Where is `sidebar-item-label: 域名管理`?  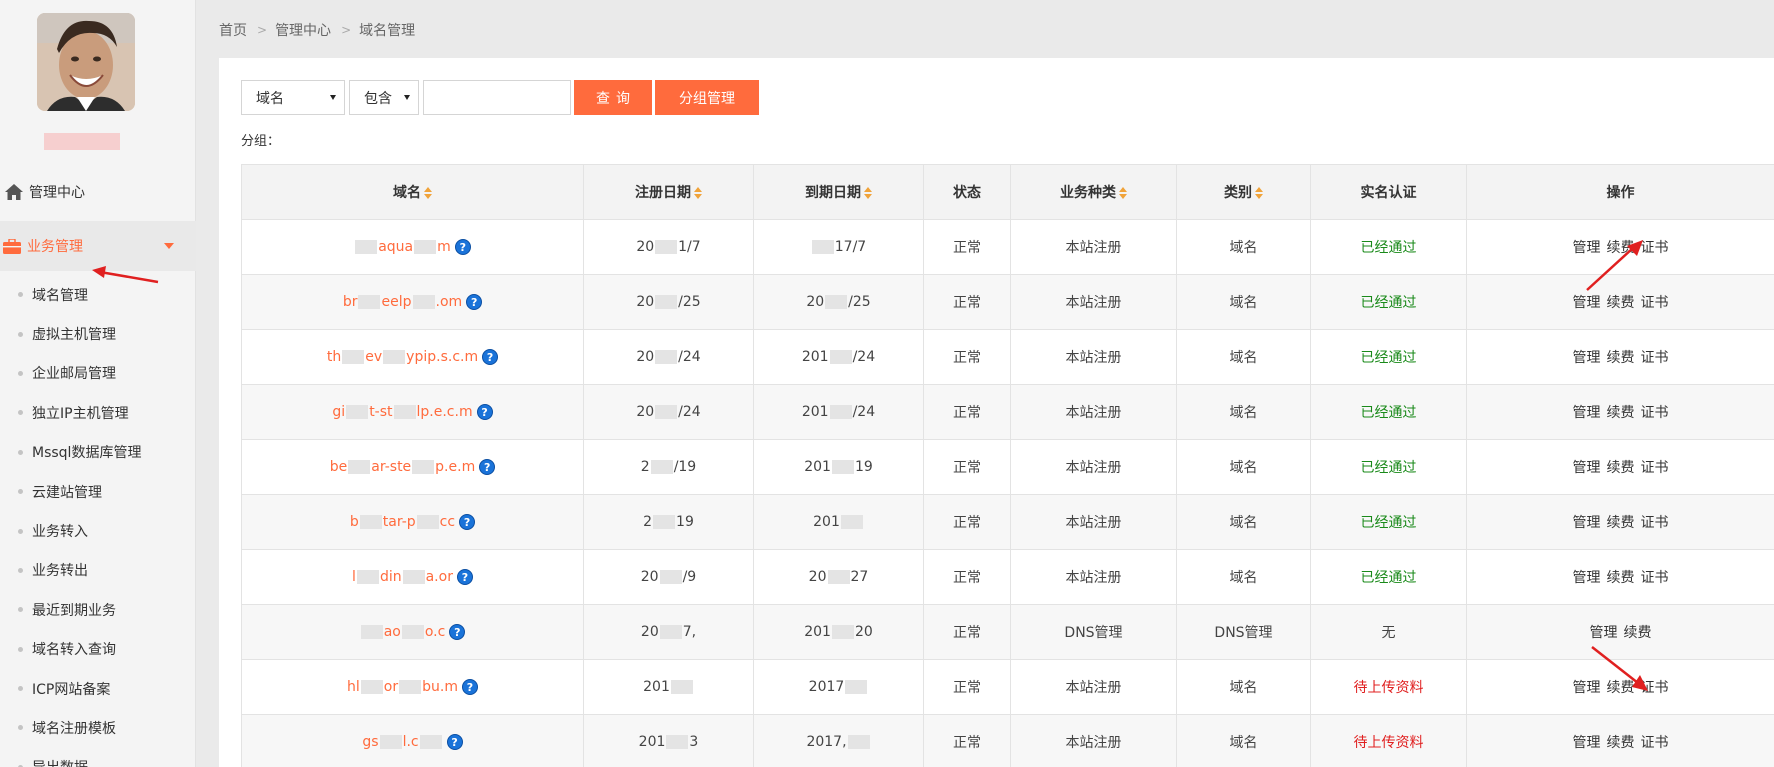 sidebar-item-label: 域名管理 is located at coordinates (60, 295).